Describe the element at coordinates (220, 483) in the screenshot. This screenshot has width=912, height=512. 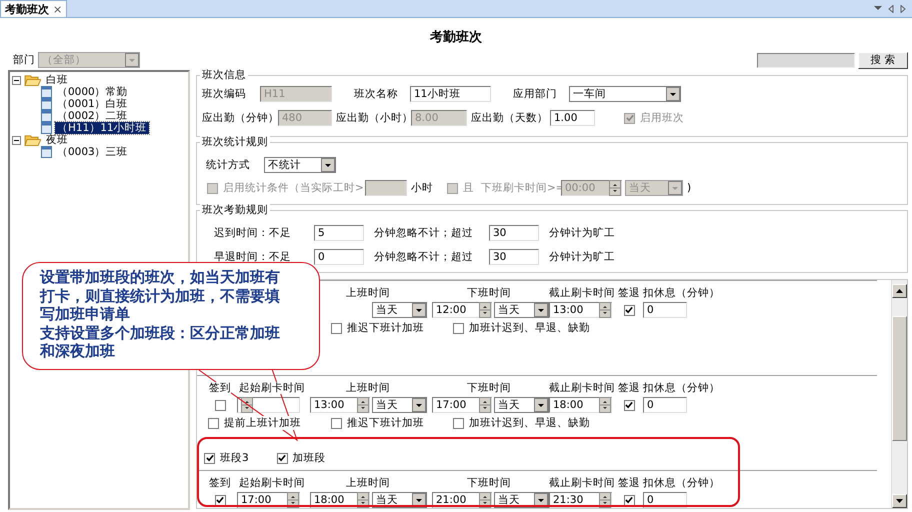
I see `column-header: 签到` at that location.